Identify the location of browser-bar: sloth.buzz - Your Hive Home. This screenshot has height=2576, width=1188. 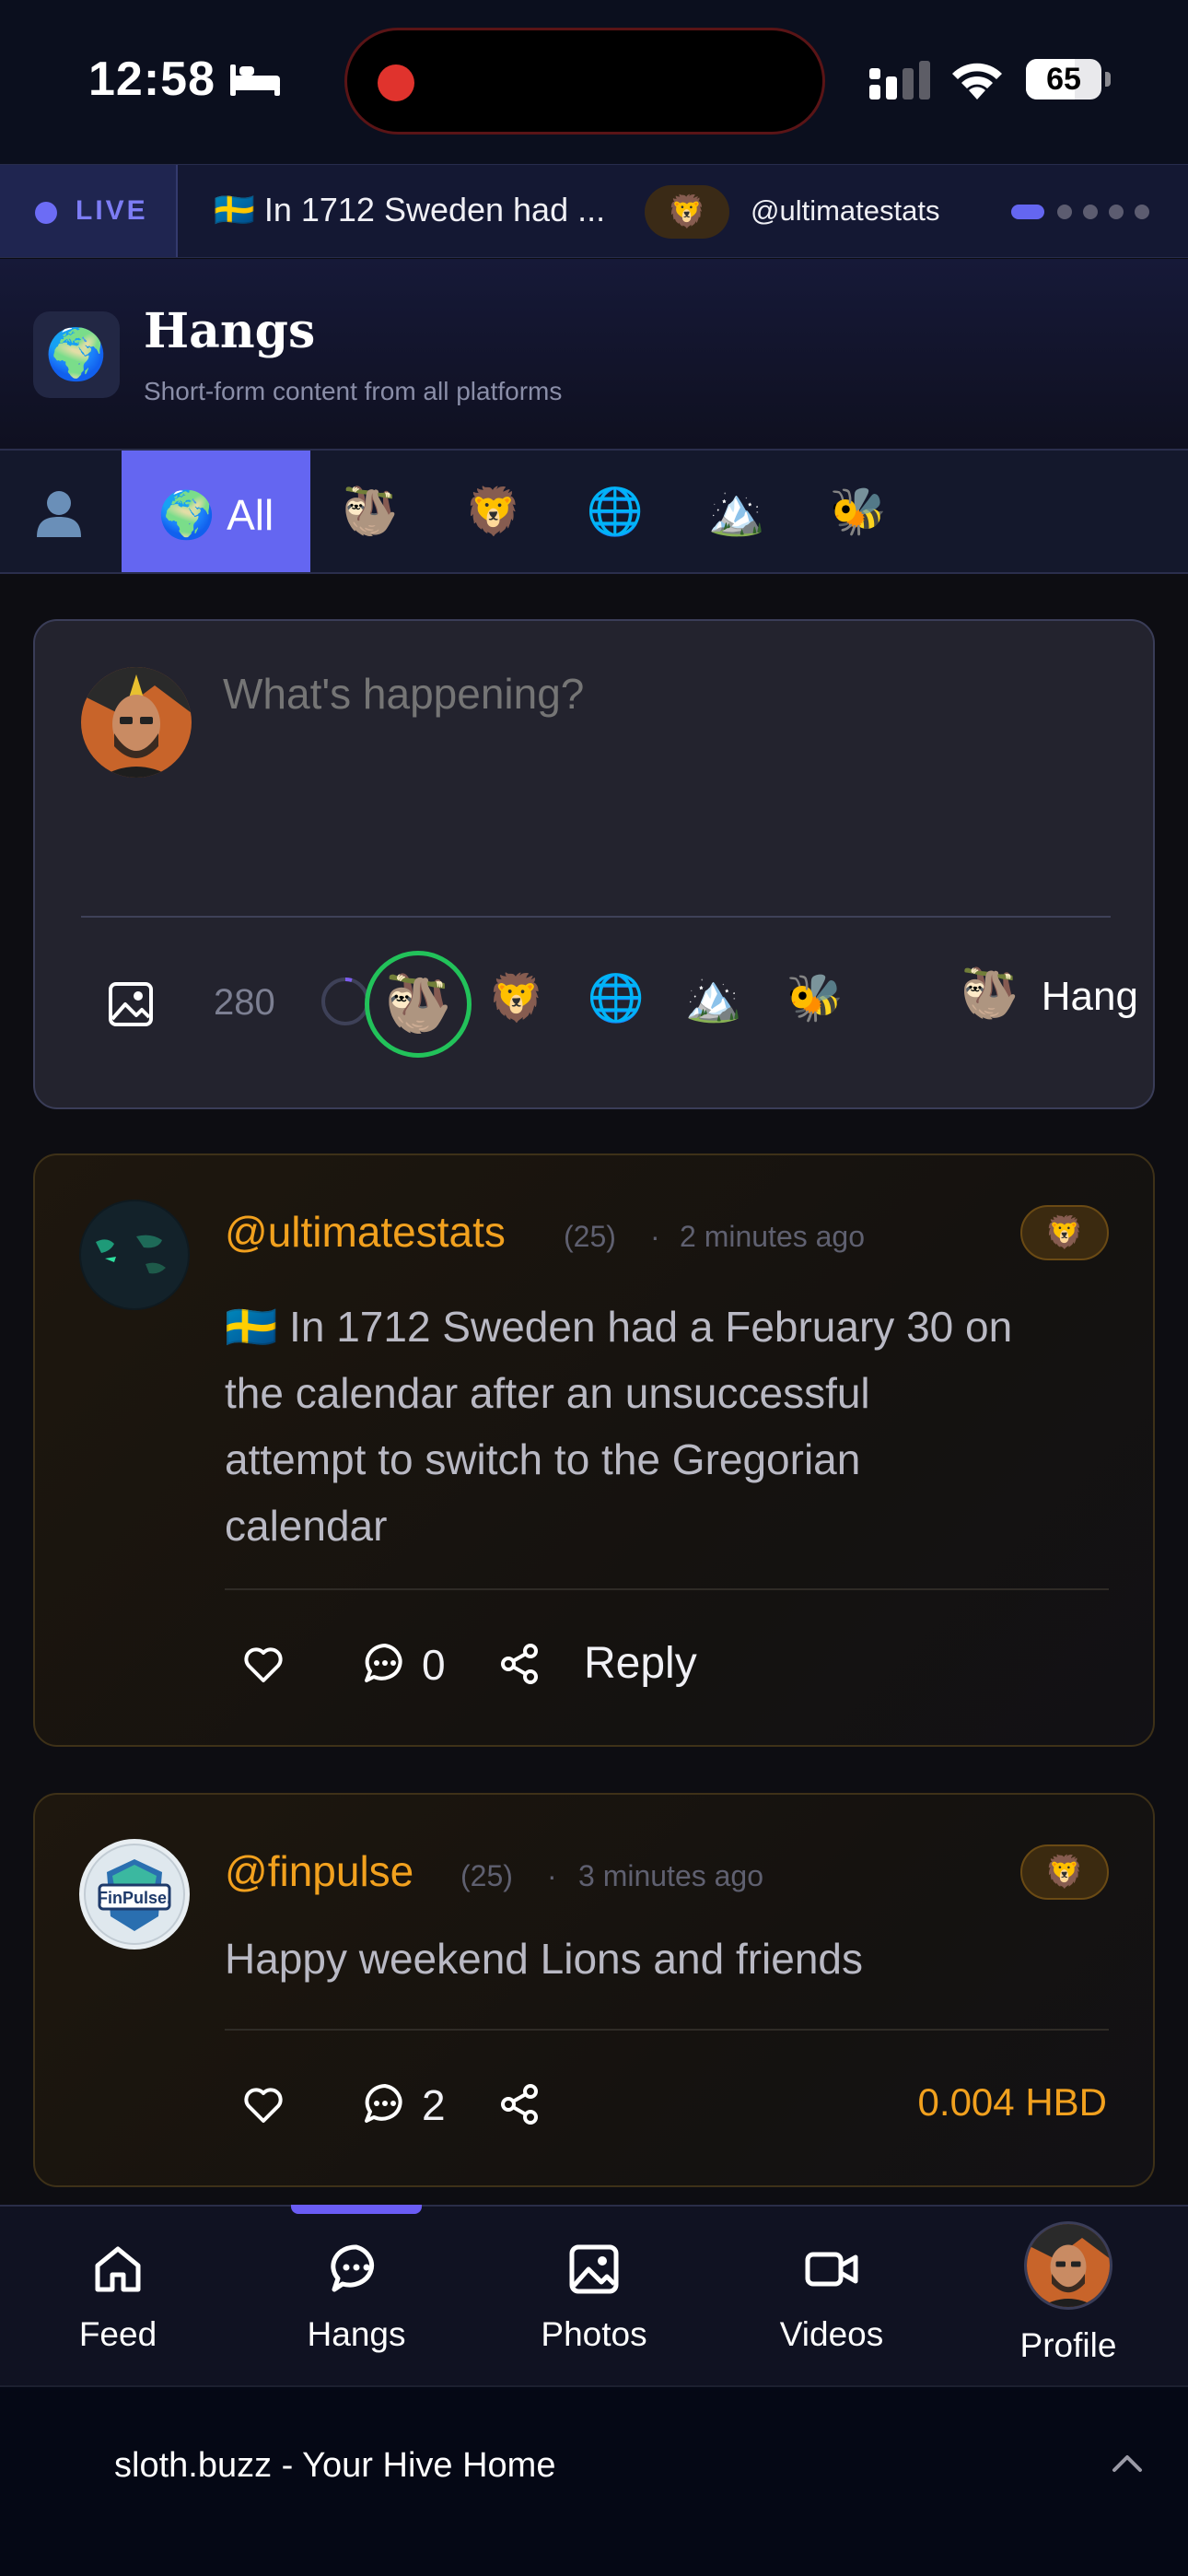
(594, 2480).